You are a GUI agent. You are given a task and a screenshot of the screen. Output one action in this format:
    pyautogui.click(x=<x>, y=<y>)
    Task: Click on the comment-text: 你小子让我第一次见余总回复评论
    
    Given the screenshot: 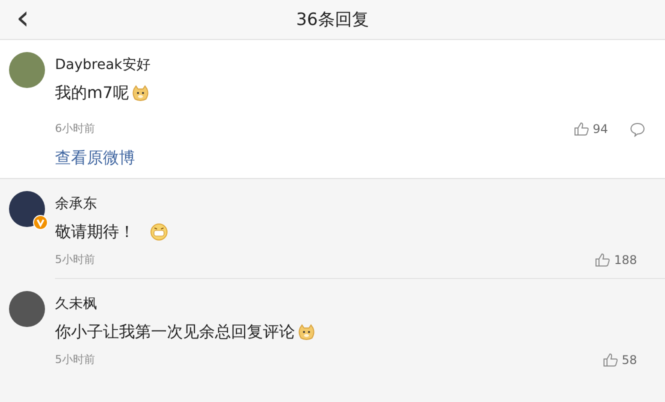 What is the action you would take?
    pyautogui.click(x=175, y=332)
    